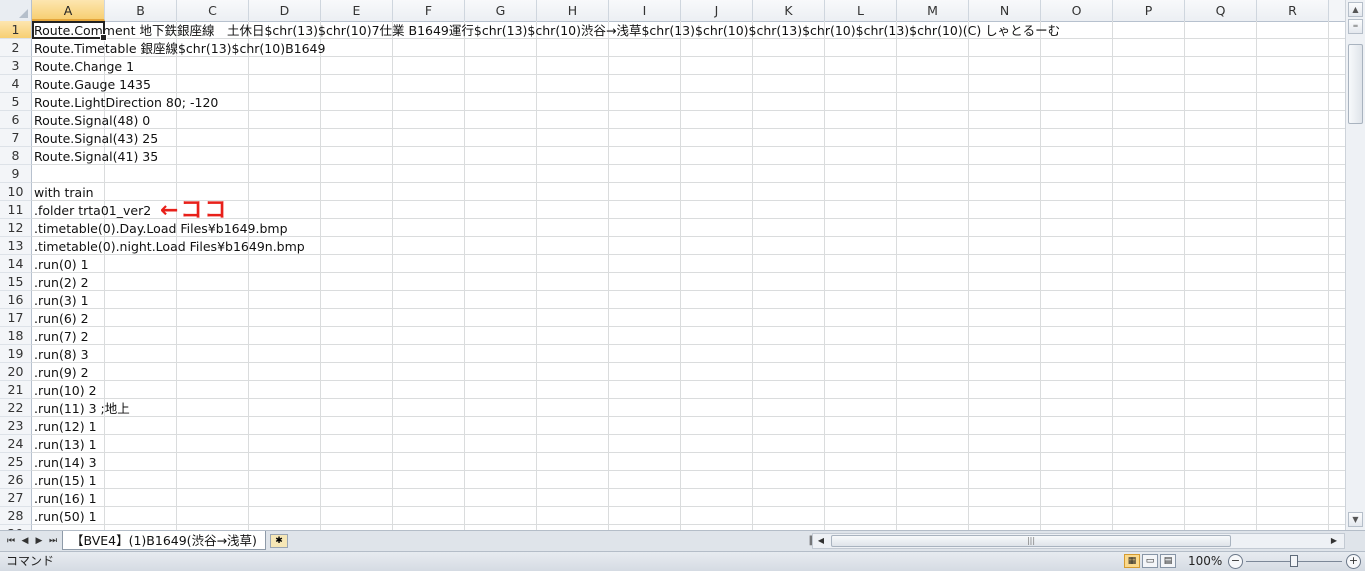 Image resolution: width=1365 pixels, height=571 pixels. What do you see at coordinates (92, 84) in the screenshot?
I see `cell-a-text: Route.Gauge 1435` at bounding box center [92, 84].